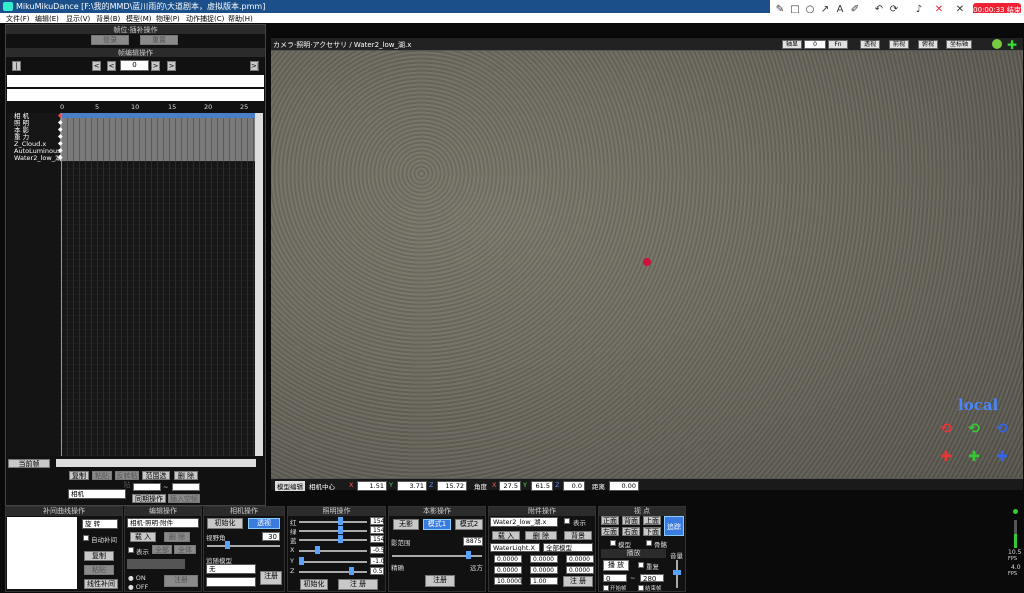  I want to click on coordinate-mode-label: local, so click(978, 405).